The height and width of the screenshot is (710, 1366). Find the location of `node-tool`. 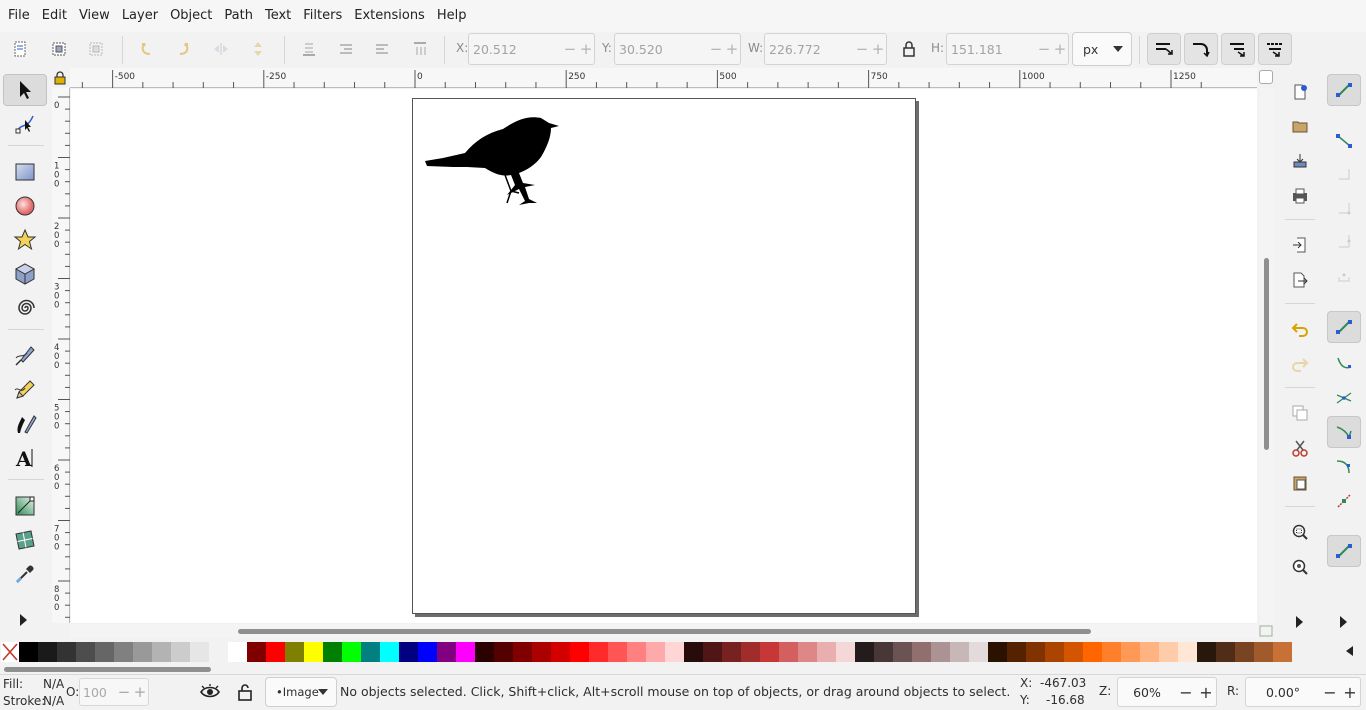

node-tool is located at coordinates (25, 124).